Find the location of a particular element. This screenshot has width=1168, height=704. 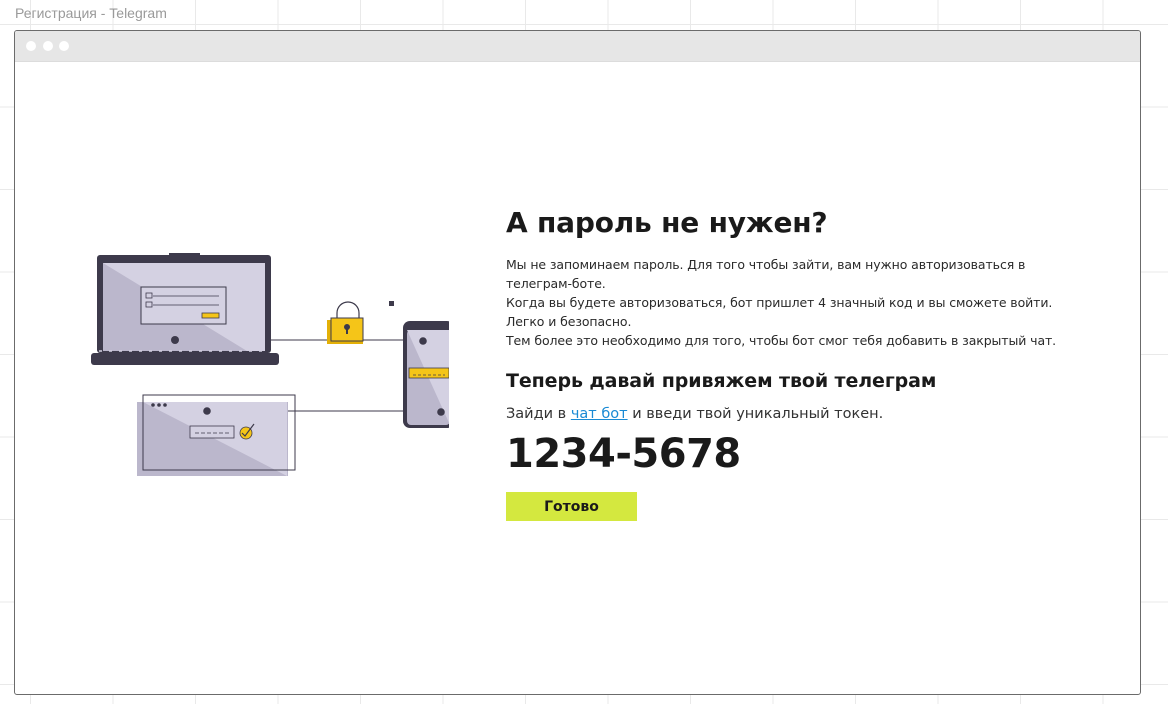

phone-icon is located at coordinates (423, 364).